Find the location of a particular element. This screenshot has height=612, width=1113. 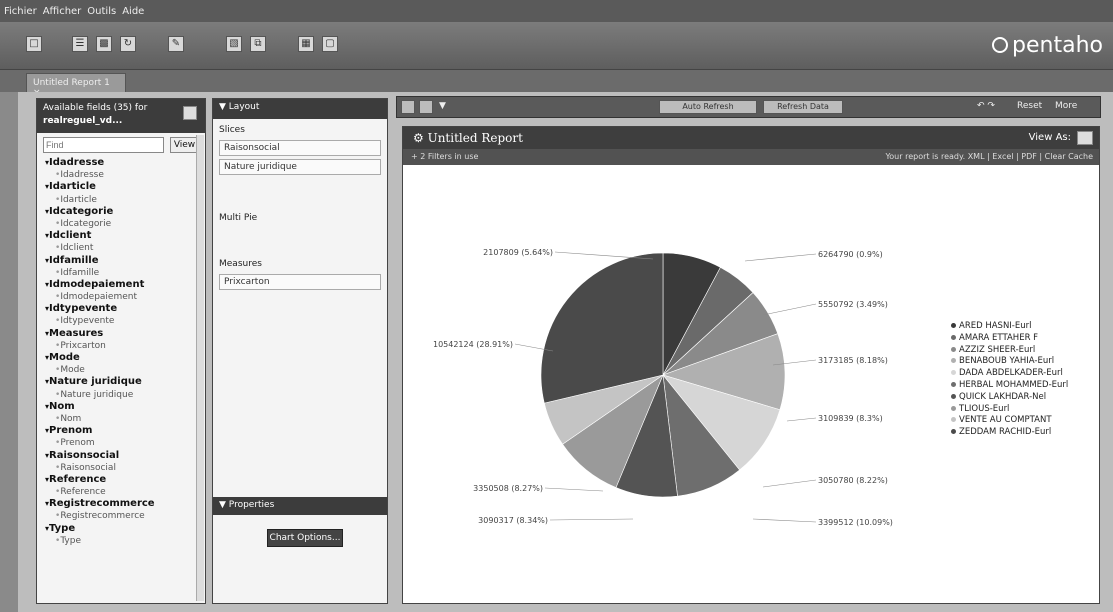

auto-refresh-button: Auto Refresh is located at coordinates (708, 107).